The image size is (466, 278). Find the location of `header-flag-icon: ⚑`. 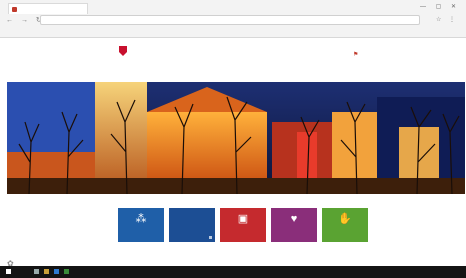

header-flag-icon: ⚑ is located at coordinates (355, 54).